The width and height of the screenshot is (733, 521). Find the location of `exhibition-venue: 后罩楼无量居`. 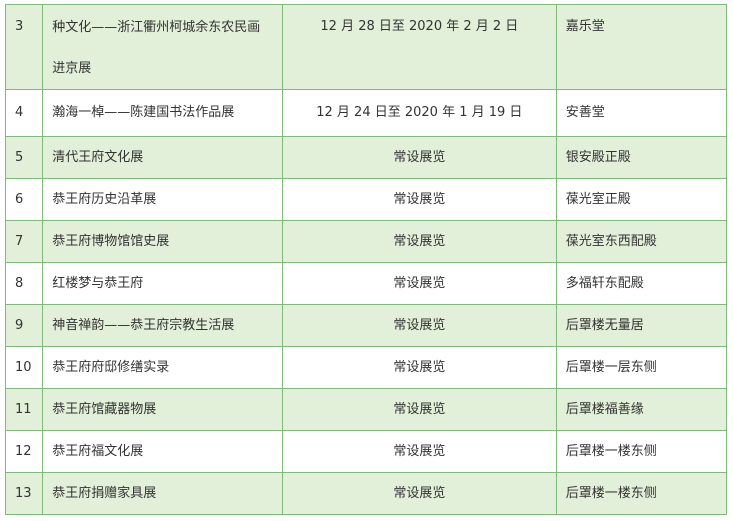

exhibition-venue: 后罩楼无量居 is located at coordinates (641, 325).